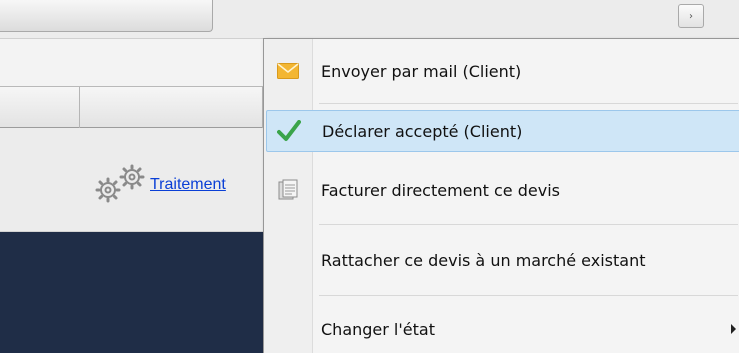 This screenshot has height=353, width=739. Describe the element at coordinates (502, 329) in the screenshot. I see `menu-item-changer-etat: Changer l'état` at that location.